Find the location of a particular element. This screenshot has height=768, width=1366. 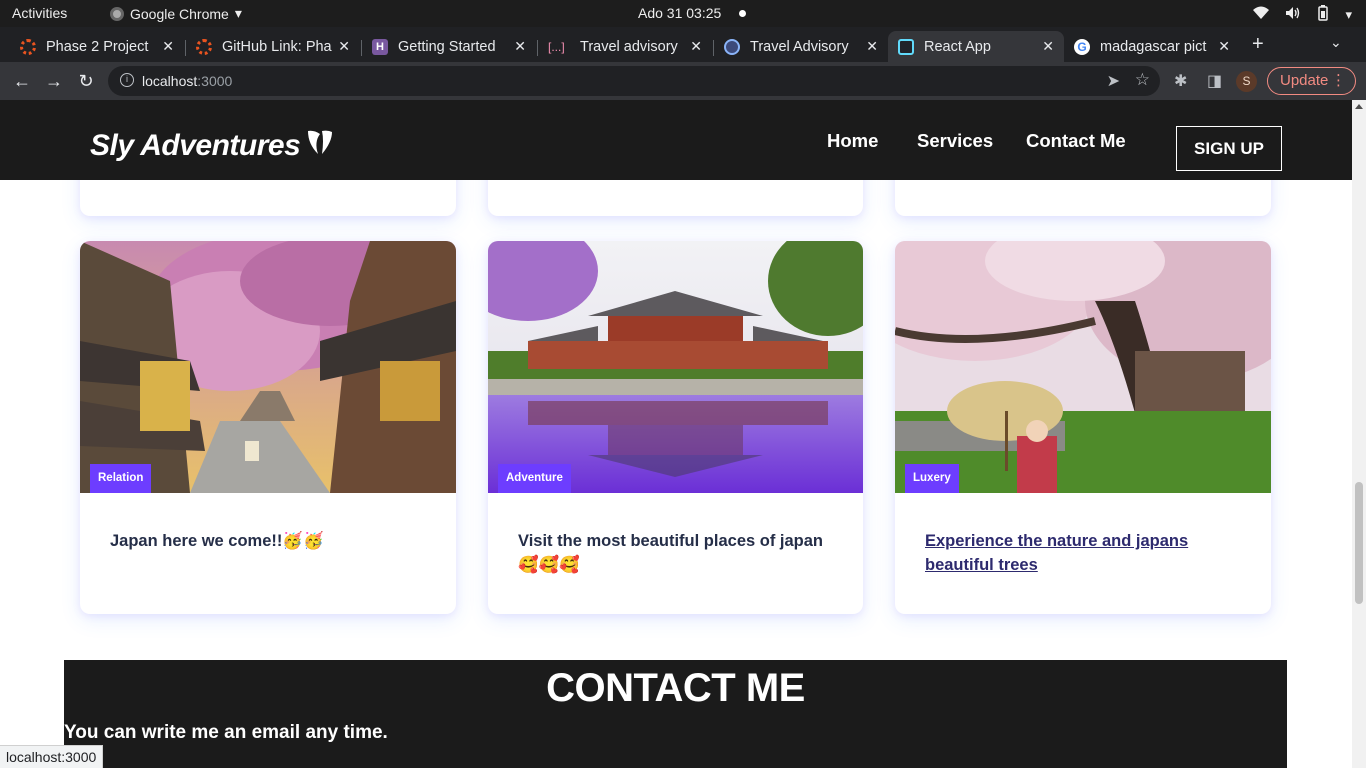

chrome-icon is located at coordinates (117, 13).